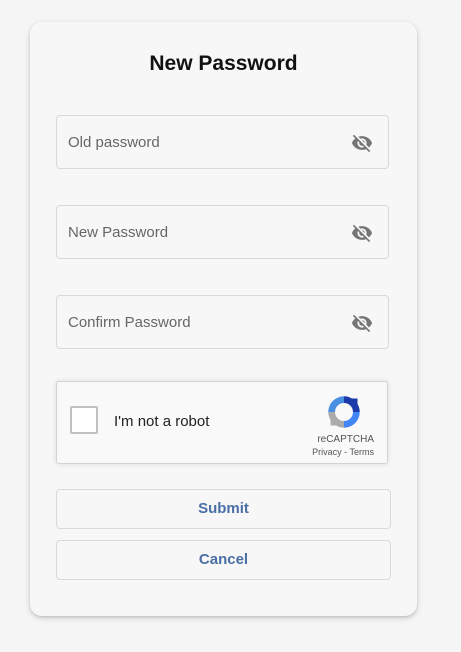 Image resolution: width=461 pixels, height=652 pixels. What do you see at coordinates (84, 420) in the screenshot?
I see `recaptcha-checkbox` at bounding box center [84, 420].